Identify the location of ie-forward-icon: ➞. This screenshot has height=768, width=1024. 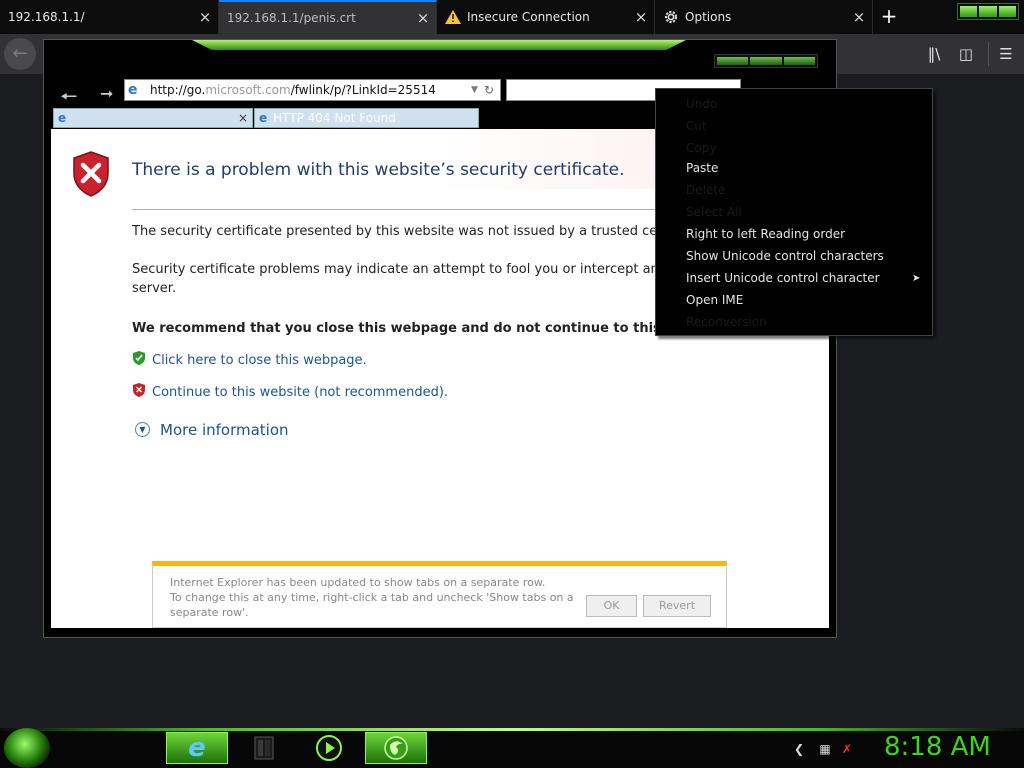
(106, 93).